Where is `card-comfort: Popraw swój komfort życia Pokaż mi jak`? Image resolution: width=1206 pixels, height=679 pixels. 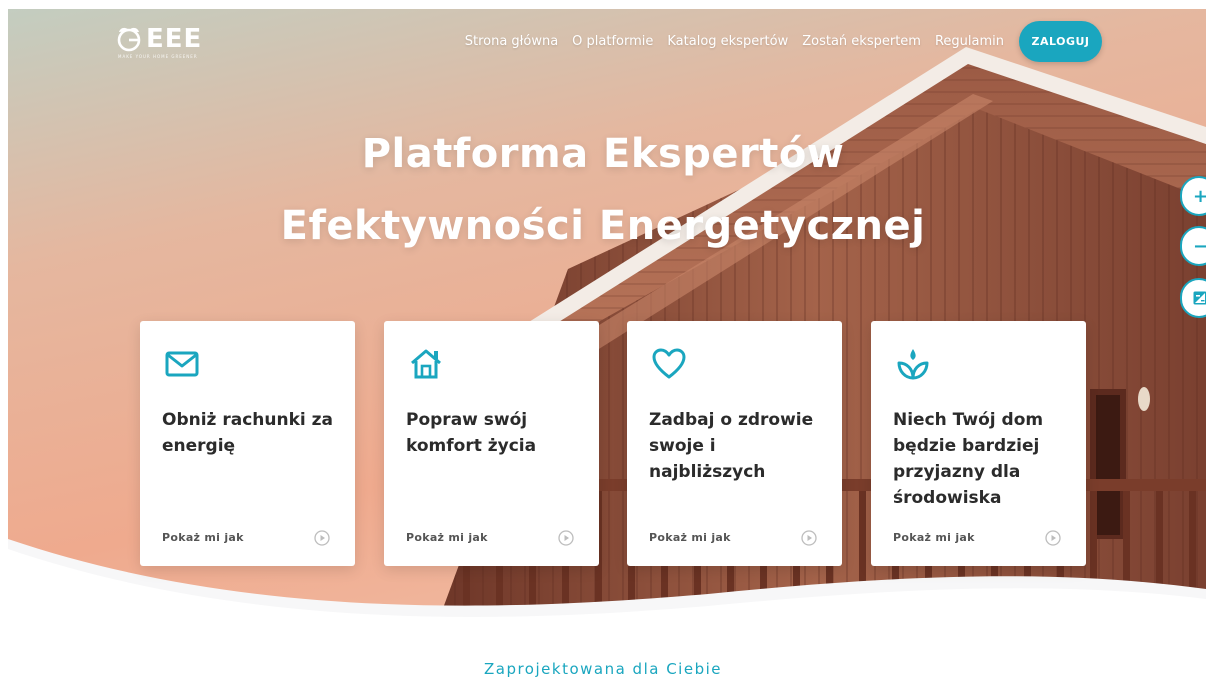 card-comfort: Popraw swój komfort życia Pokaż mi jak is located at coordinates (491, 443).